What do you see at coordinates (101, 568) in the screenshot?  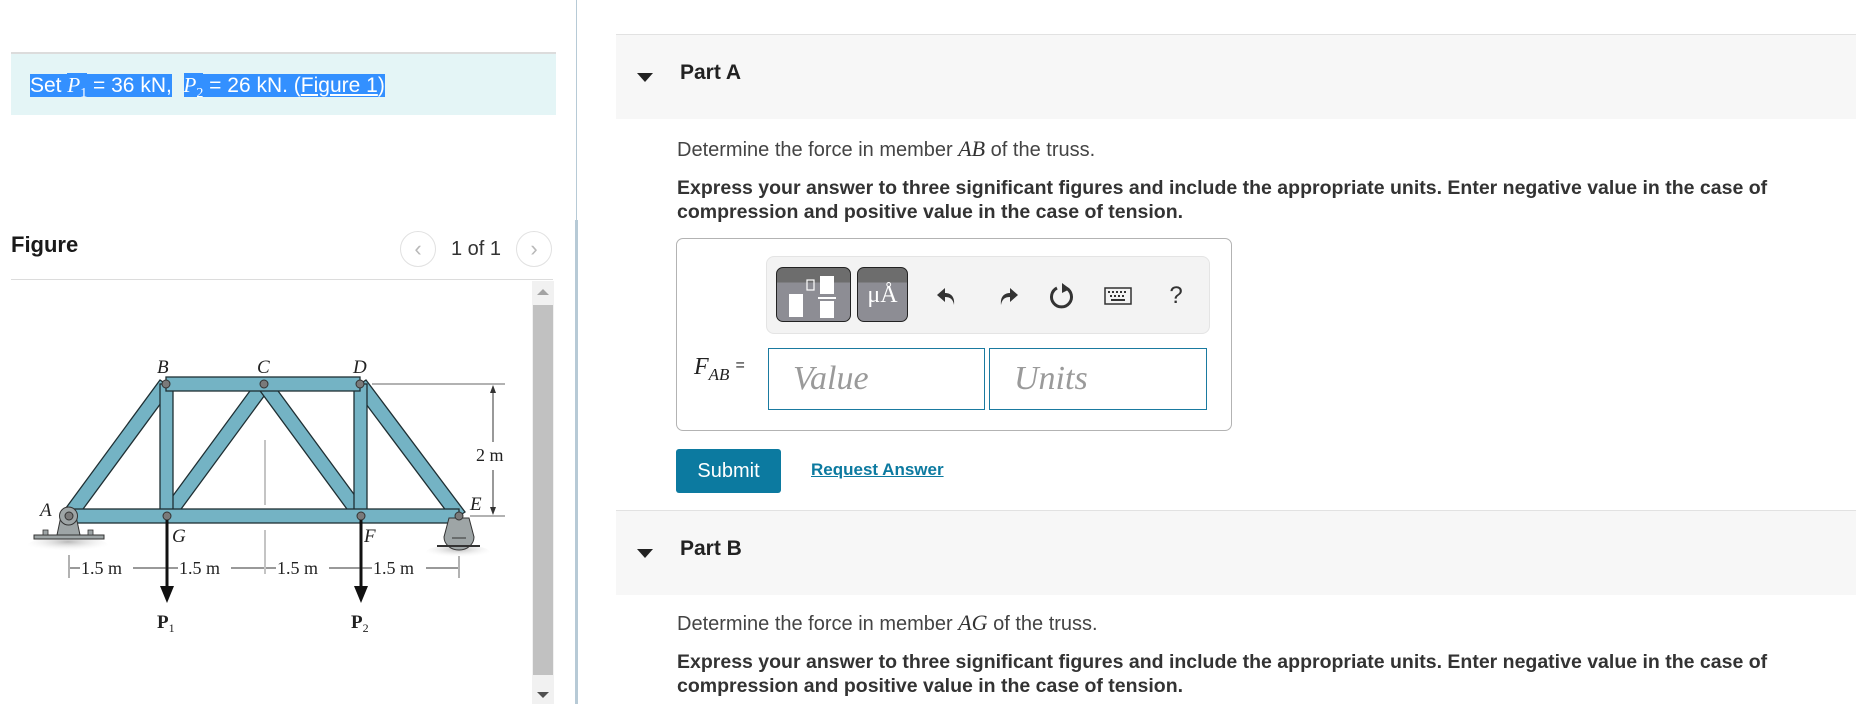 I see `span-label-1: 1.5 m` at bounding box center [101, 568].